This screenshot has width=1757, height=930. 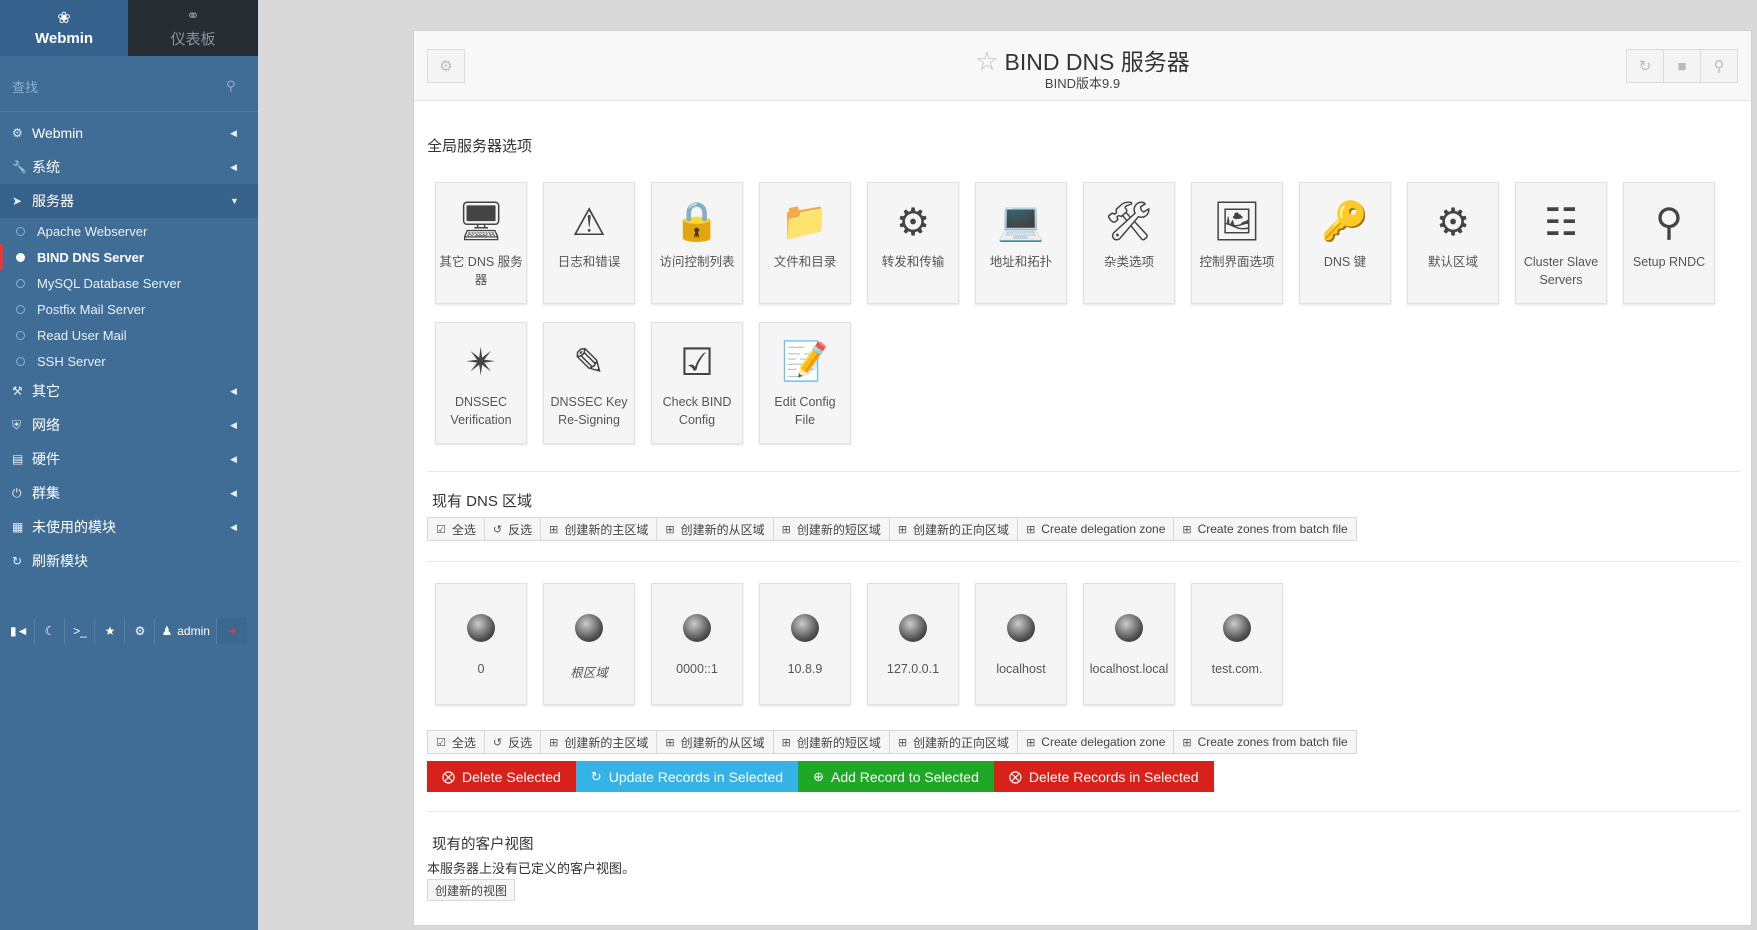 What do you see at coordinates (696, 776) in the screenshot?
I see `button-label: Update Records in Selected` at bounding box center [696, 776].